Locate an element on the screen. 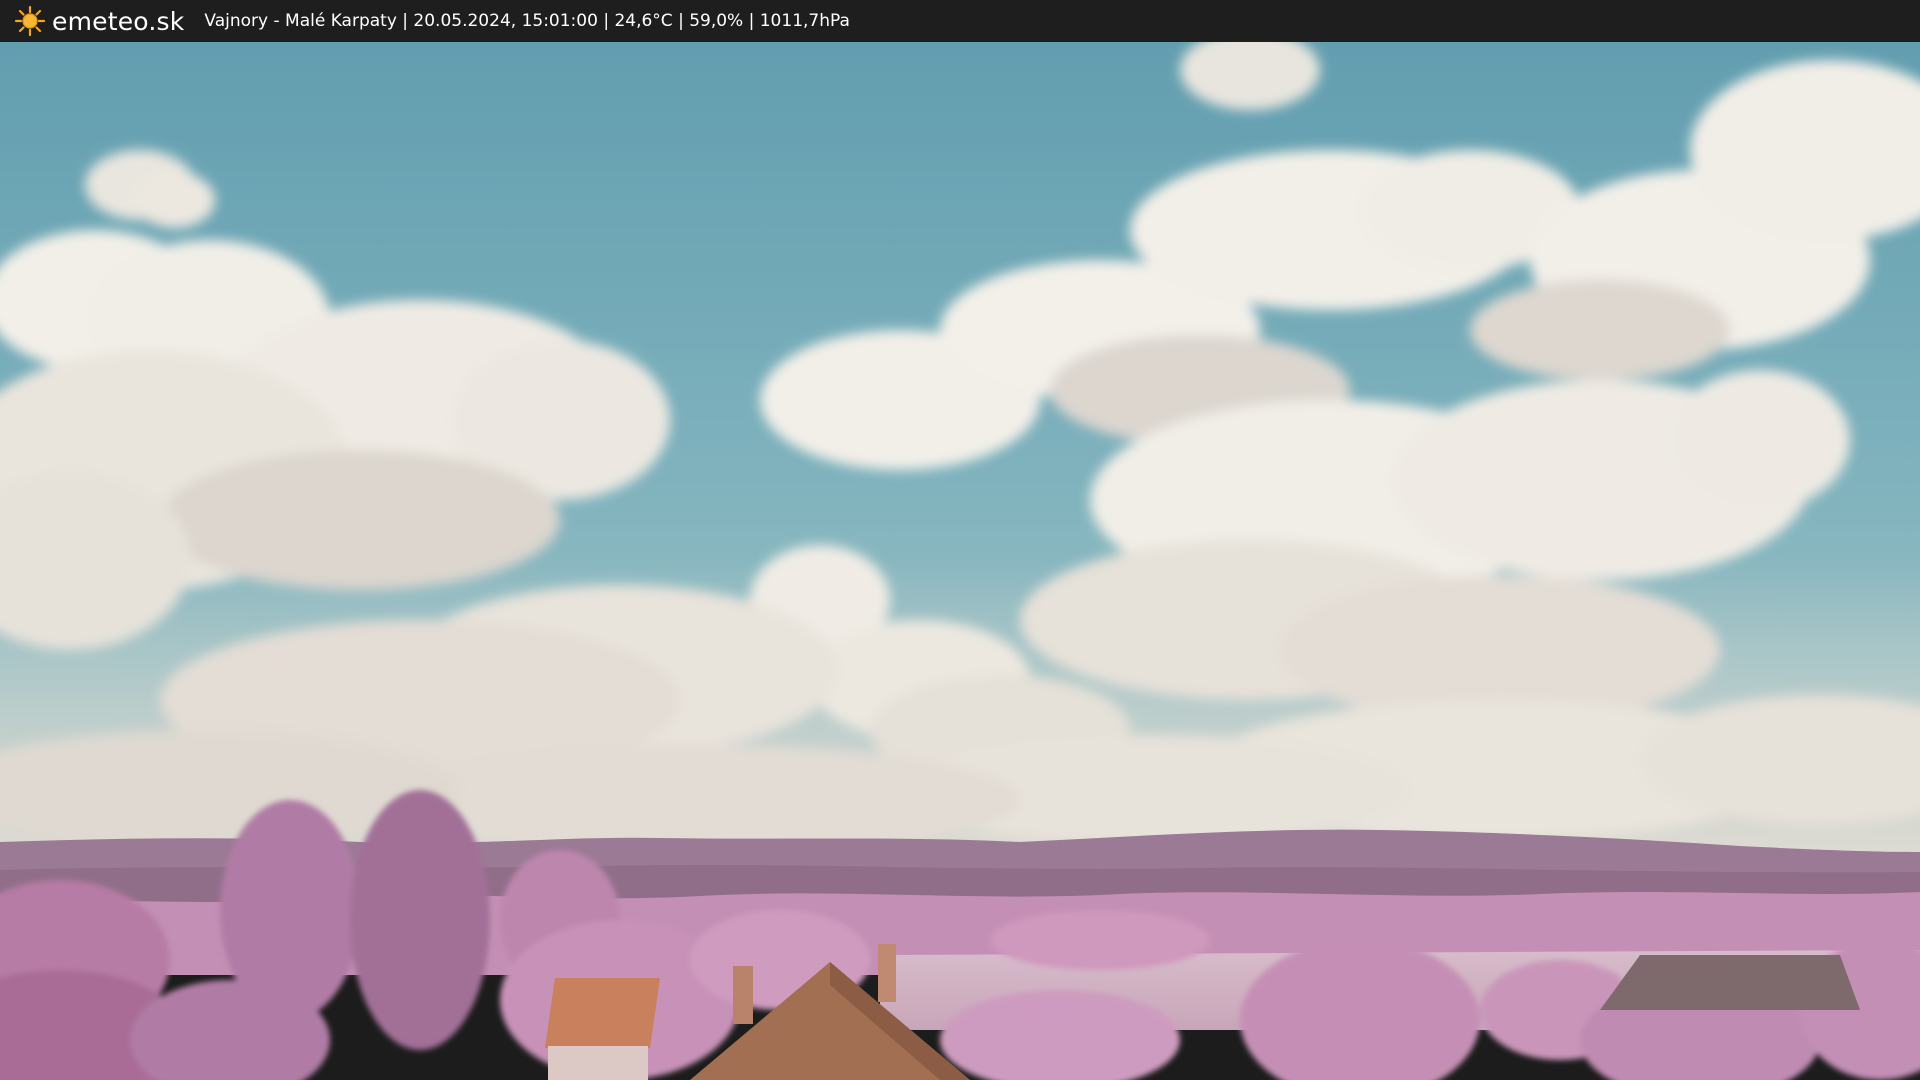  sun-icon is located at coordinates (30, 21).